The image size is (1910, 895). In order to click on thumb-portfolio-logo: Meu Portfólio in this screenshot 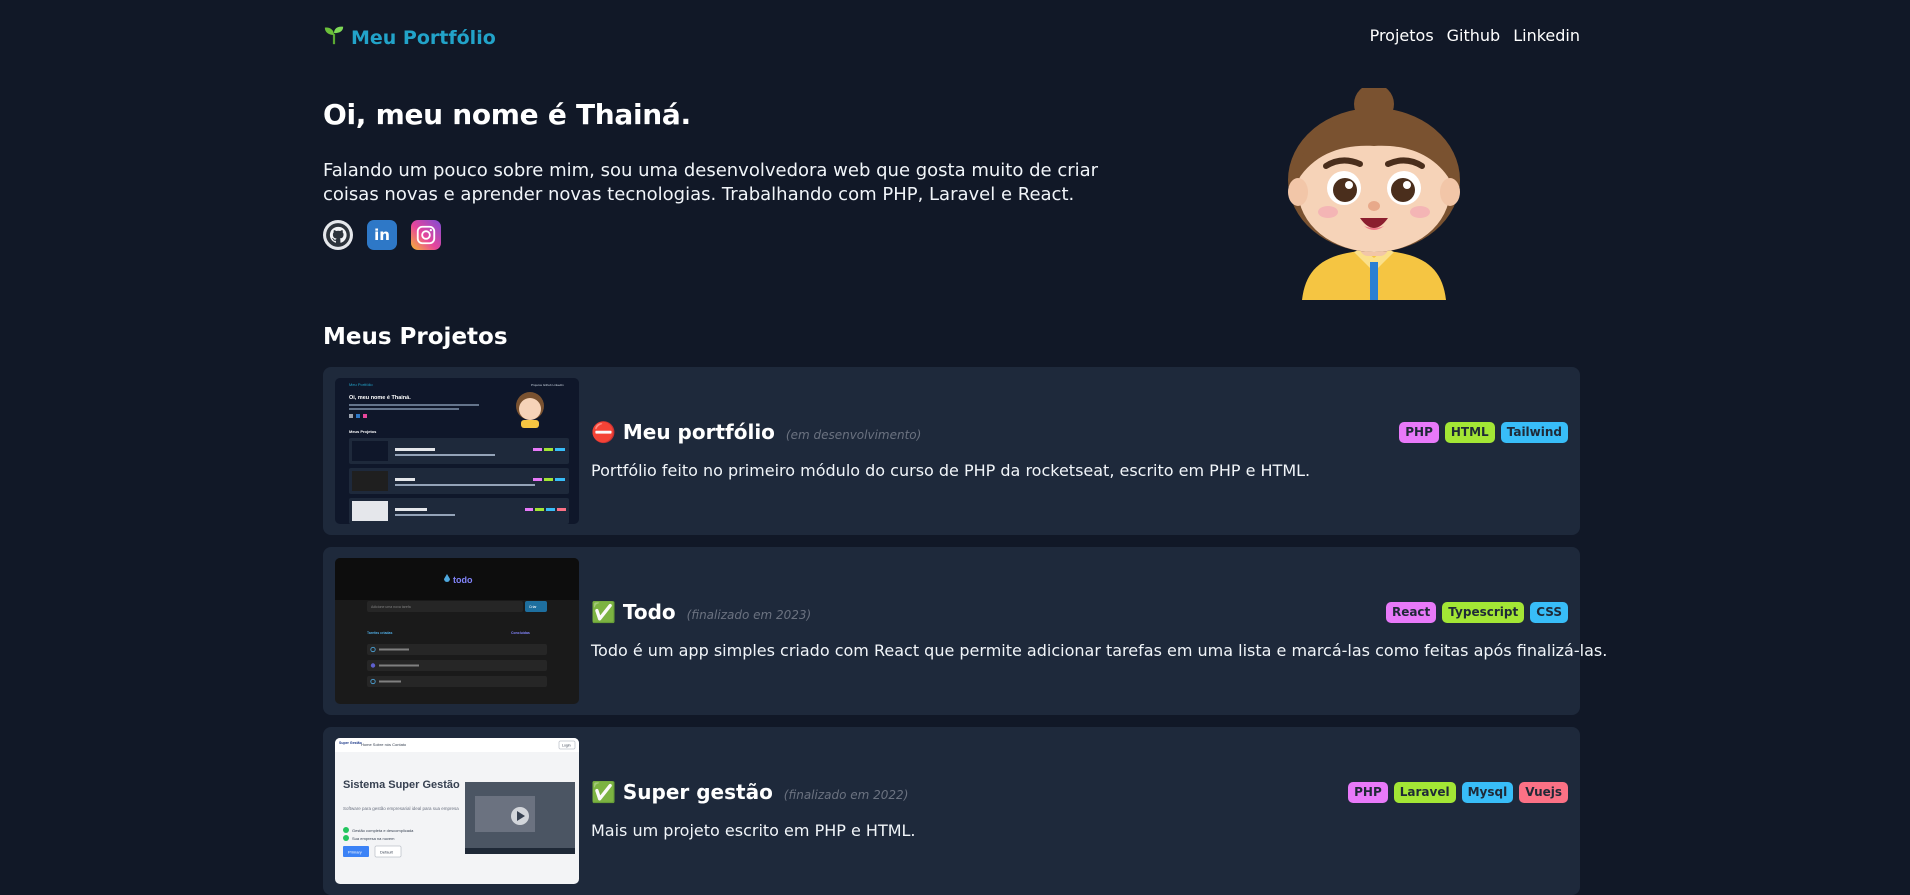, I will do `click(361, 384)`.